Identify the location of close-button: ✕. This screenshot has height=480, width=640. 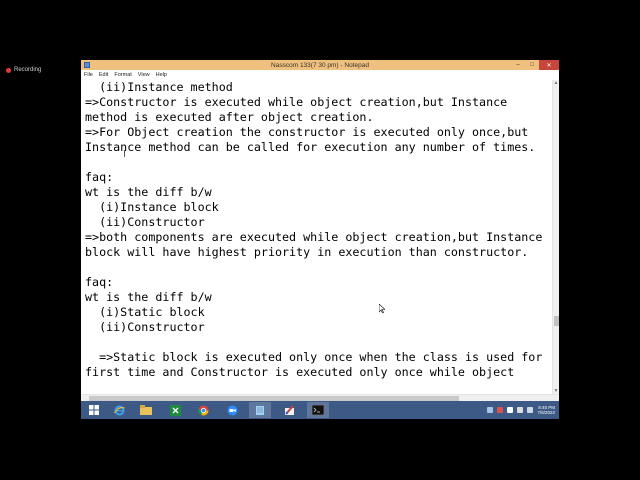
(549, 65).